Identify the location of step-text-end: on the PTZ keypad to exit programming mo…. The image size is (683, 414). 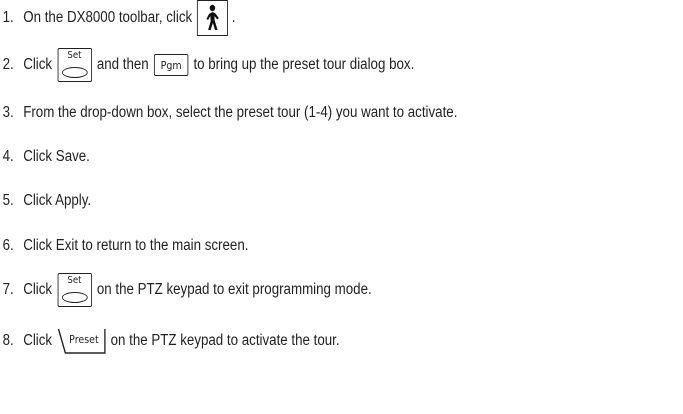
(234, 289).